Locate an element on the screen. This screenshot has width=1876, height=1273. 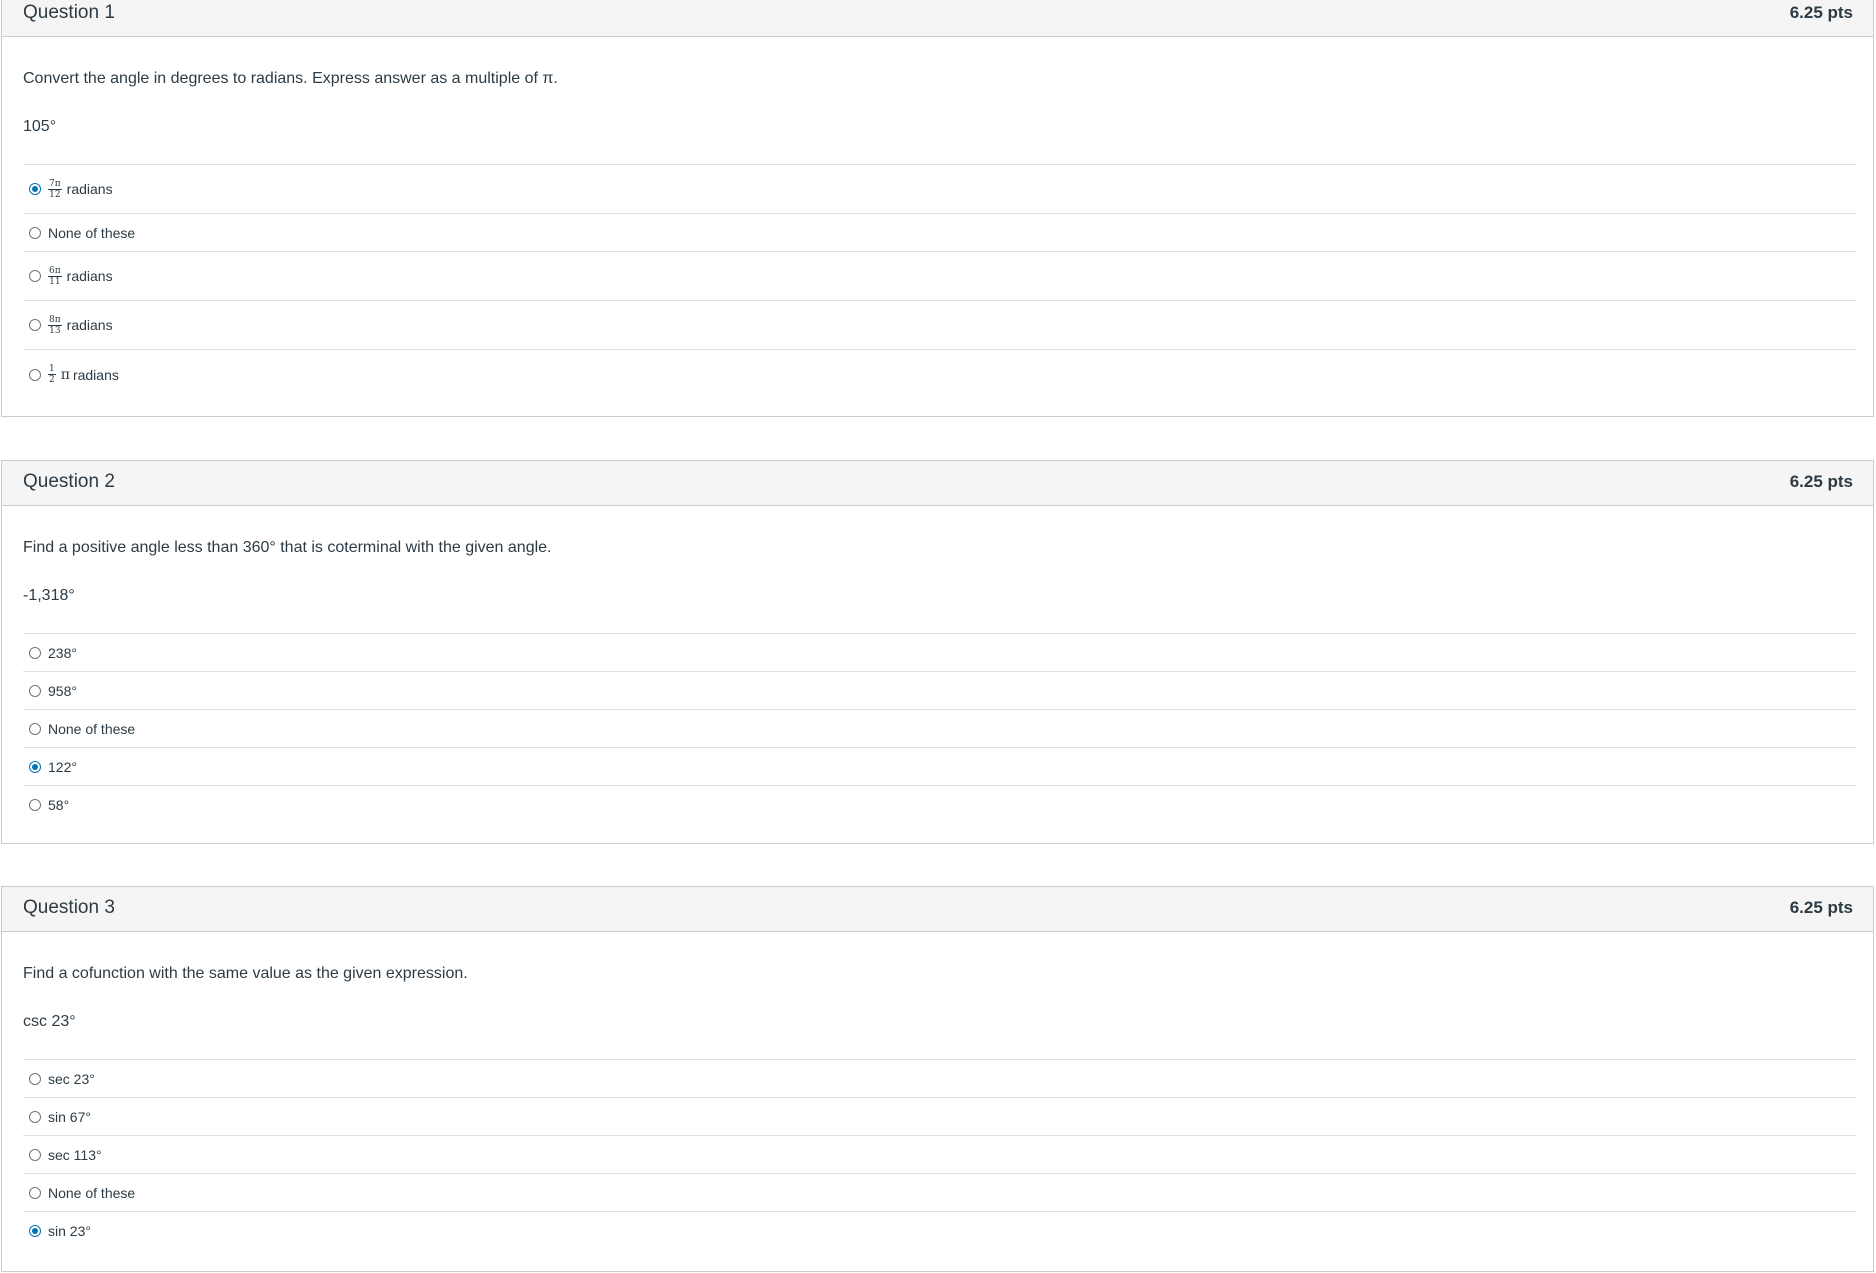
question-given-value: 105° is located at coordinates (40, 126).